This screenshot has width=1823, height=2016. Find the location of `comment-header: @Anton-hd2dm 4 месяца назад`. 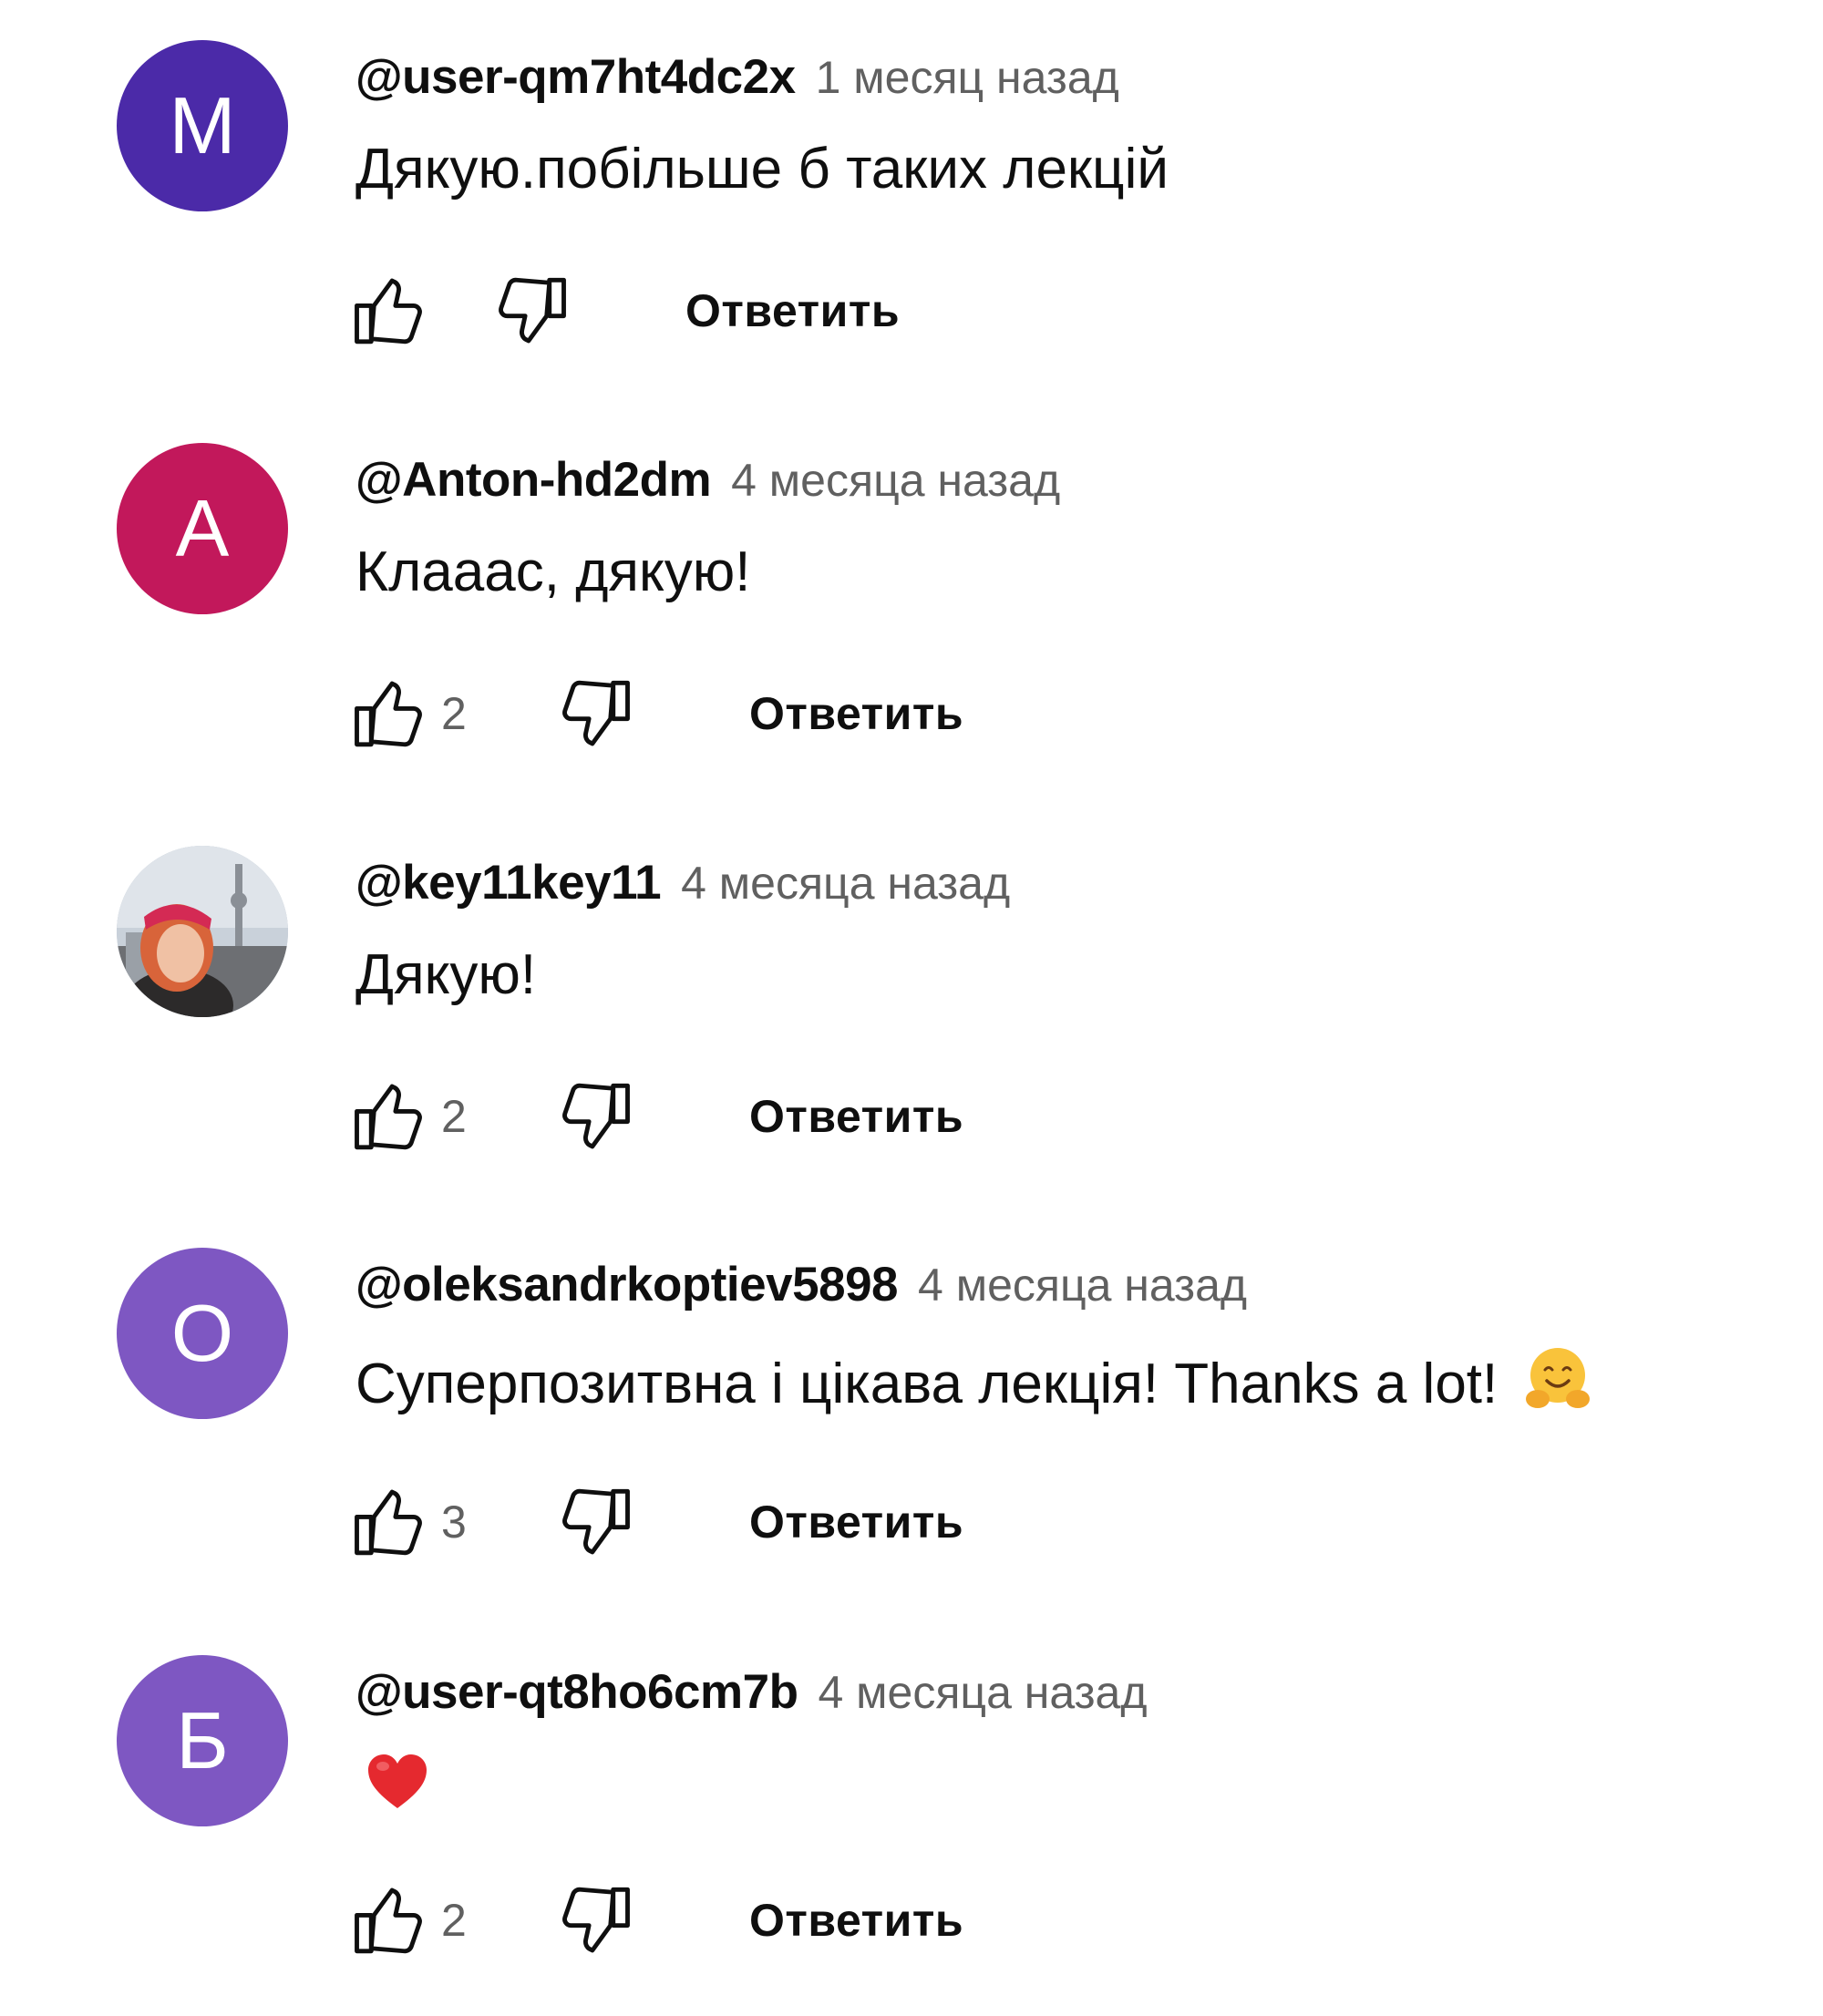

comment-header: @Anton-hd2dm 4 месяца назад is located at coordinates (707, 480).